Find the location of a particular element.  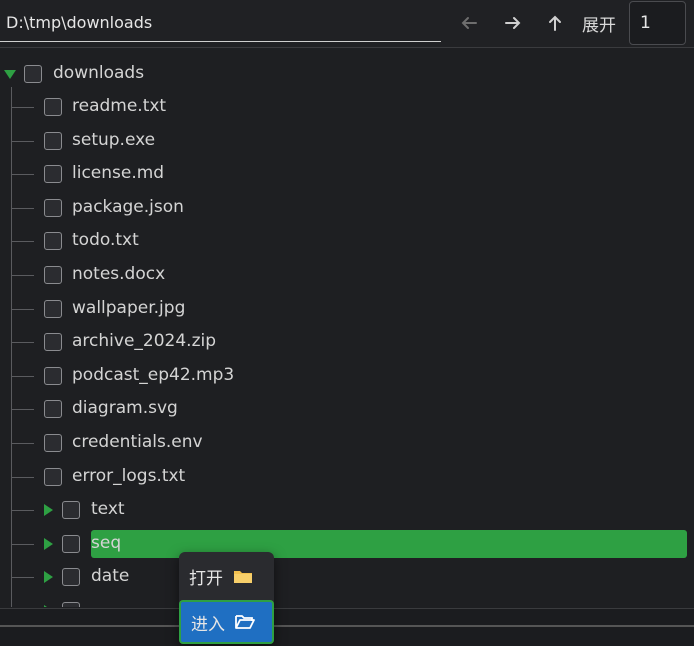

tree-label: license.md is located at coordinates (118, 173).